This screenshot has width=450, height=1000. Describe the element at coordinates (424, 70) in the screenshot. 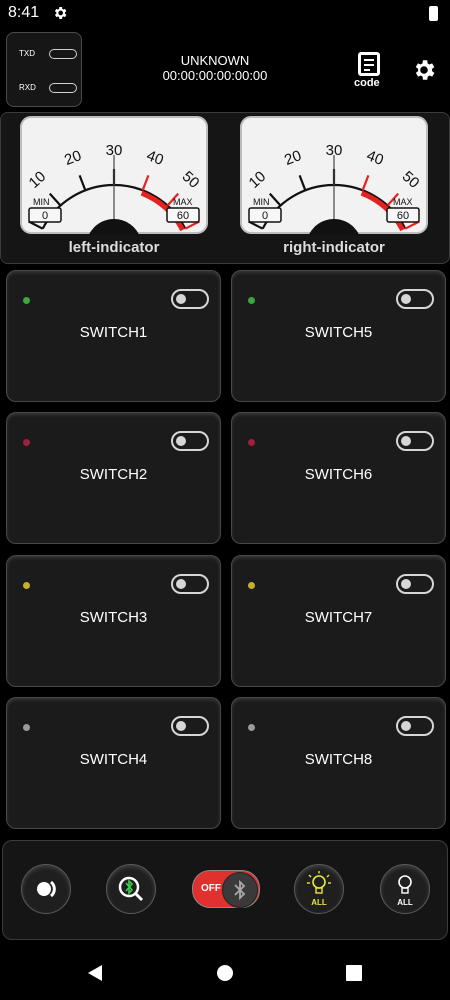

I see `settings-gear-icon` at that location.